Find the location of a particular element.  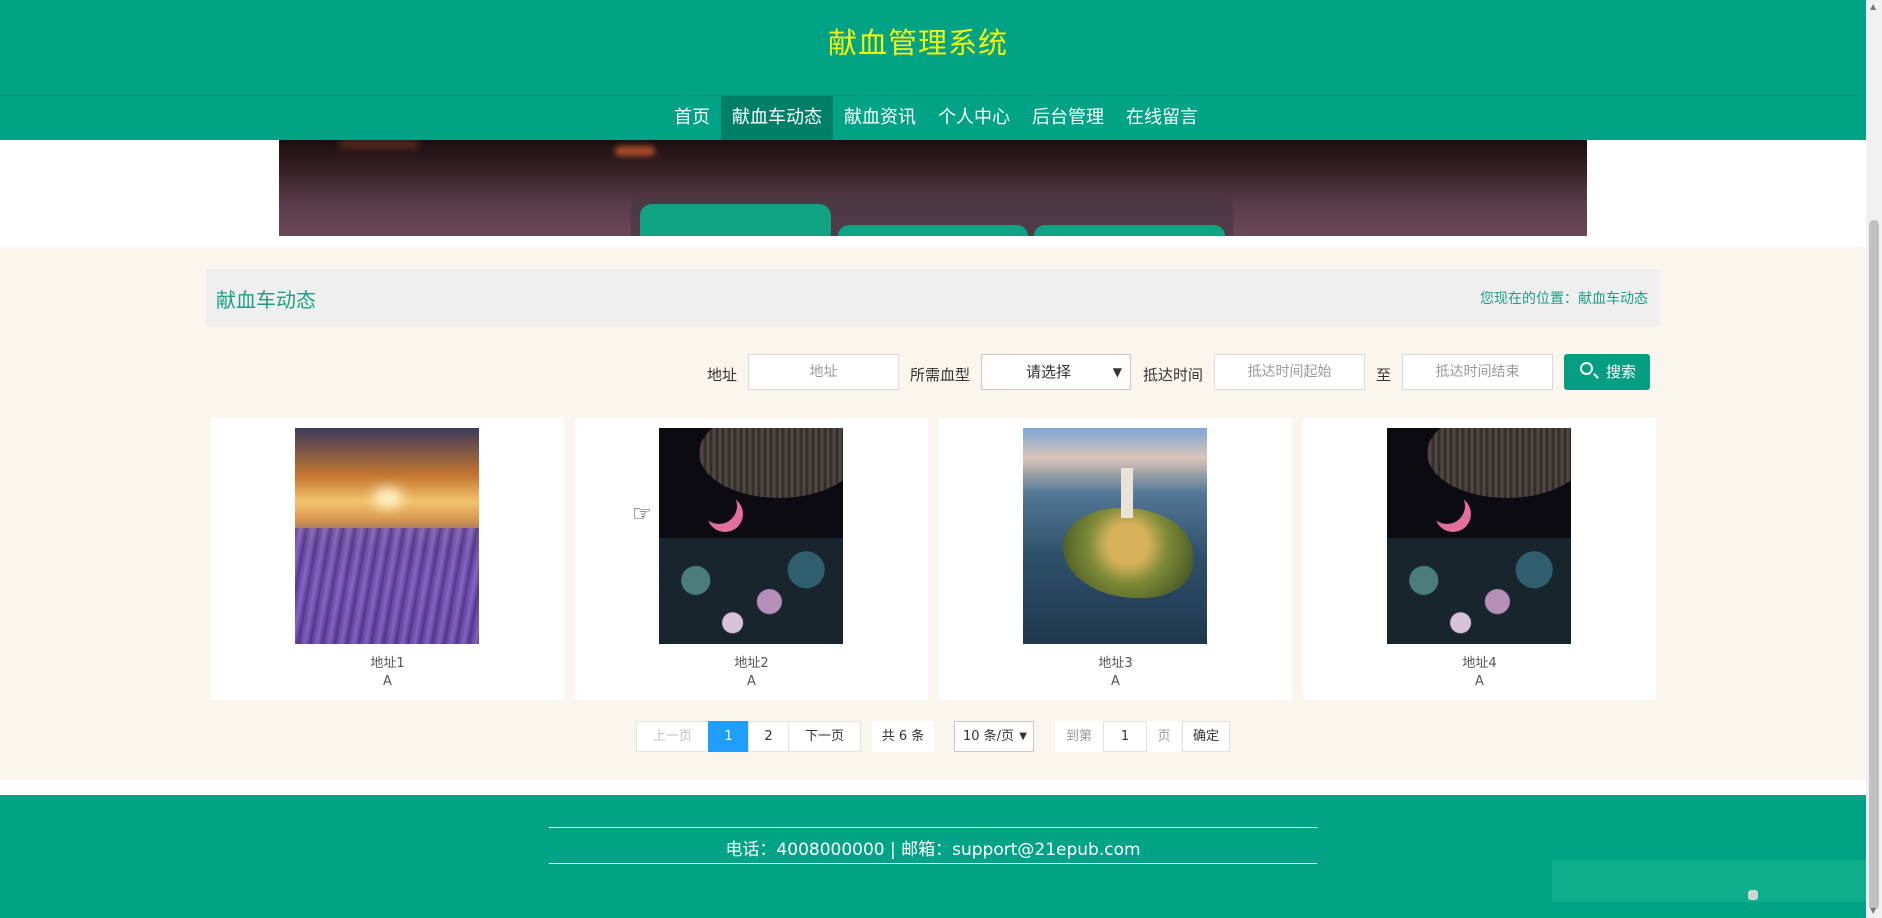

address-input: 地址 is located at coordinates (823, 372).